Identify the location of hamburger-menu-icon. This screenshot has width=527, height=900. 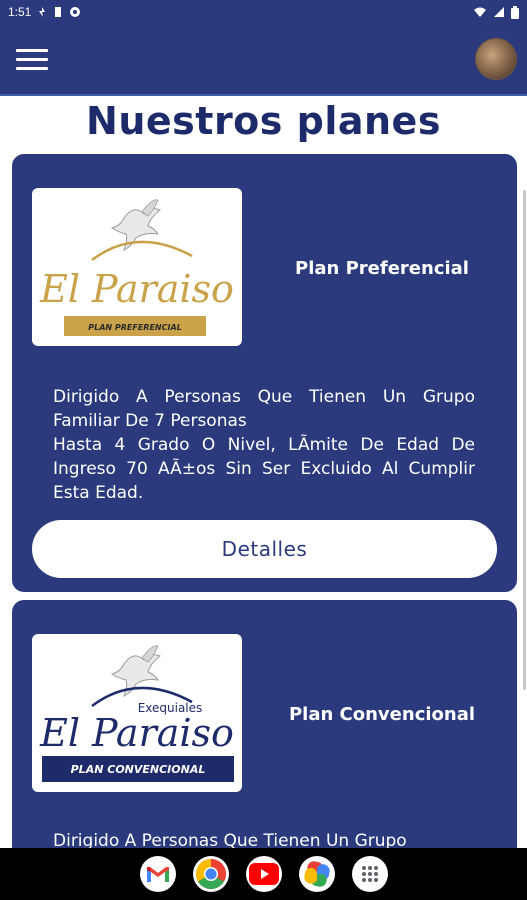
(32, 60).